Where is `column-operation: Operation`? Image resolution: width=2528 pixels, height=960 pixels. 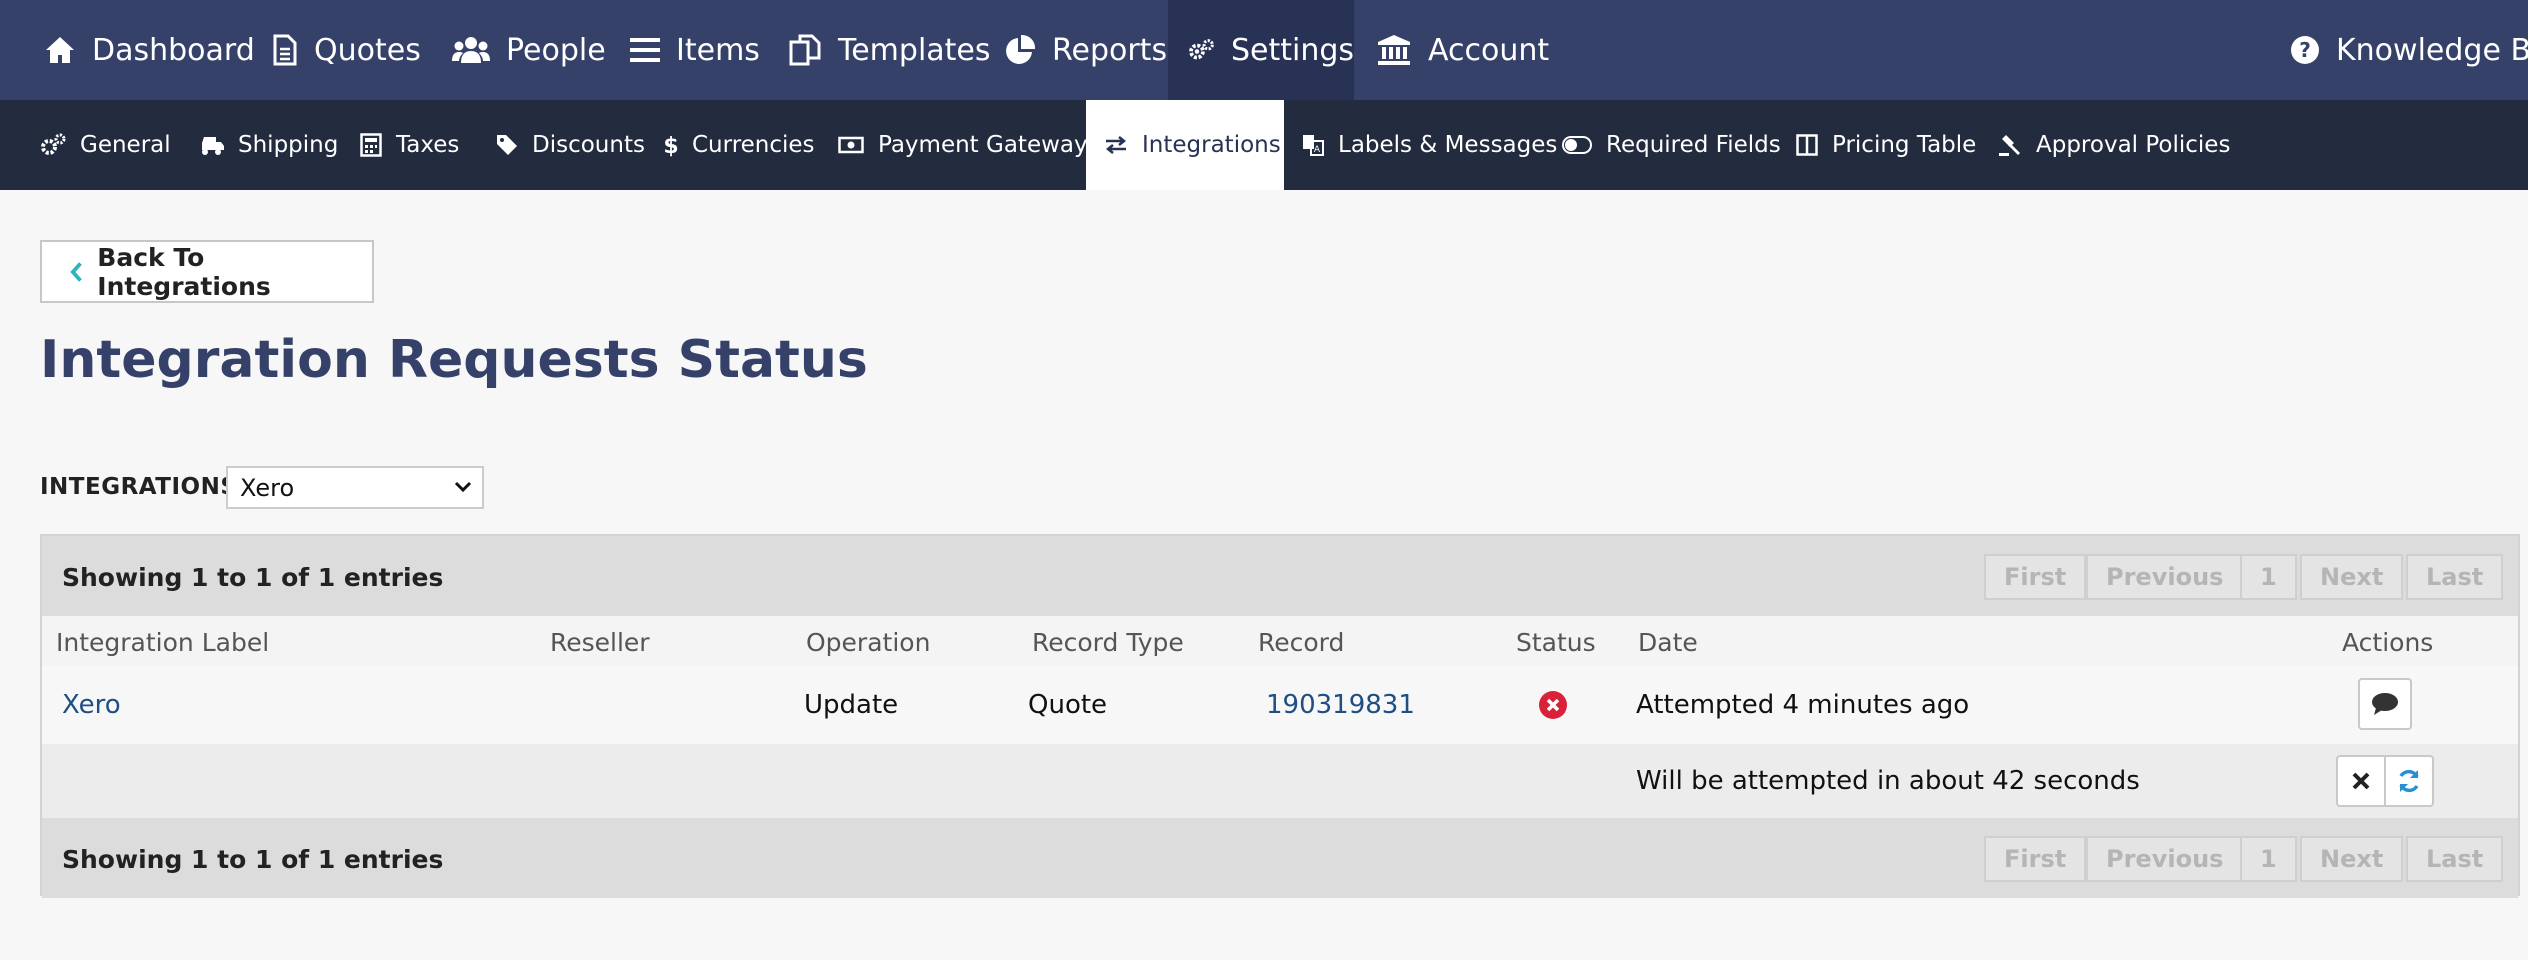
column-operation: Operation is located at coordinates (868, 642).